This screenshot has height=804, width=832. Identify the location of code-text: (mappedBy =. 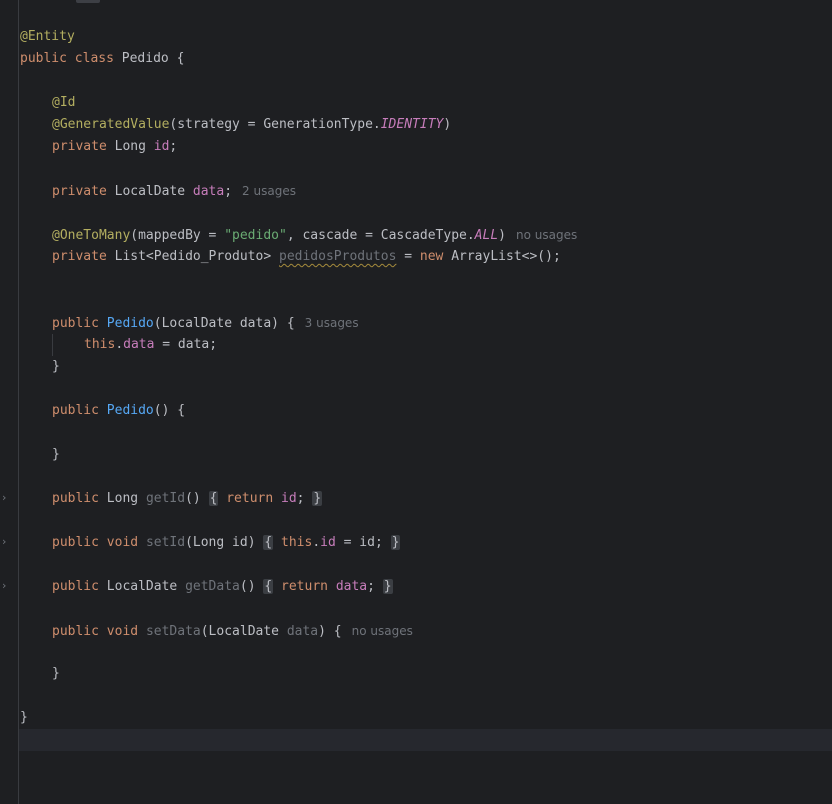
(177, 235).